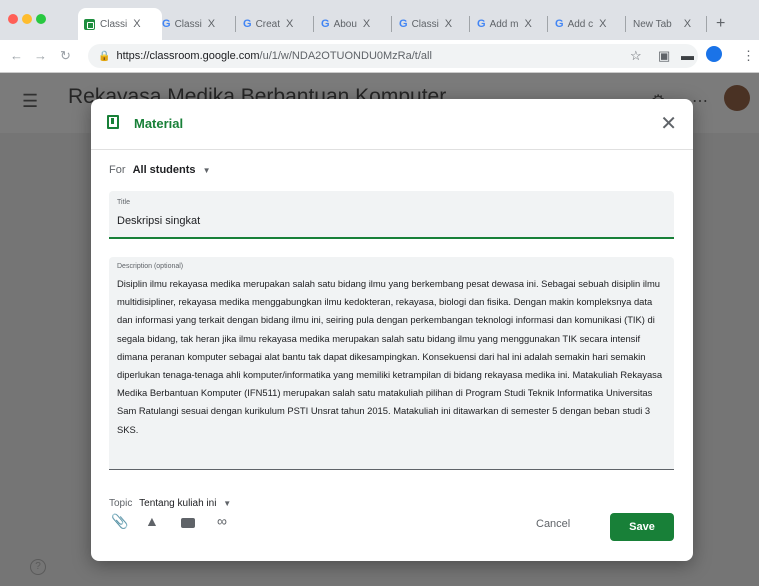  I want to click on back-icon: ←, so click(16, 55).